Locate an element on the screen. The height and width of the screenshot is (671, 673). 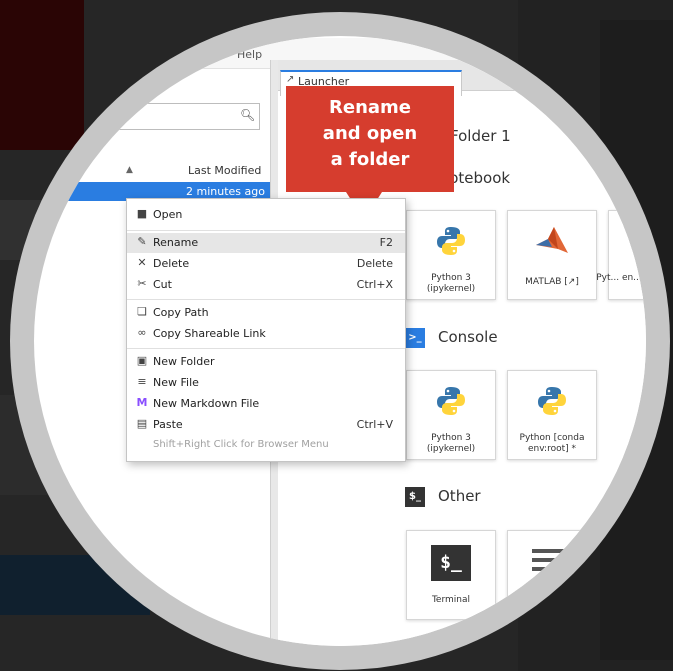
other-section-icon: $_ is located at coordinates (415, 497).